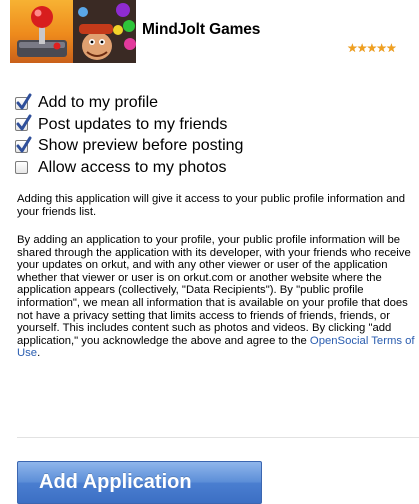 This screenshot has width=419, height=504. What do you see at coordinates (21, 167) in the screenshot?
I see `allow-photos-checkbox` at bounding box center [21, 167].